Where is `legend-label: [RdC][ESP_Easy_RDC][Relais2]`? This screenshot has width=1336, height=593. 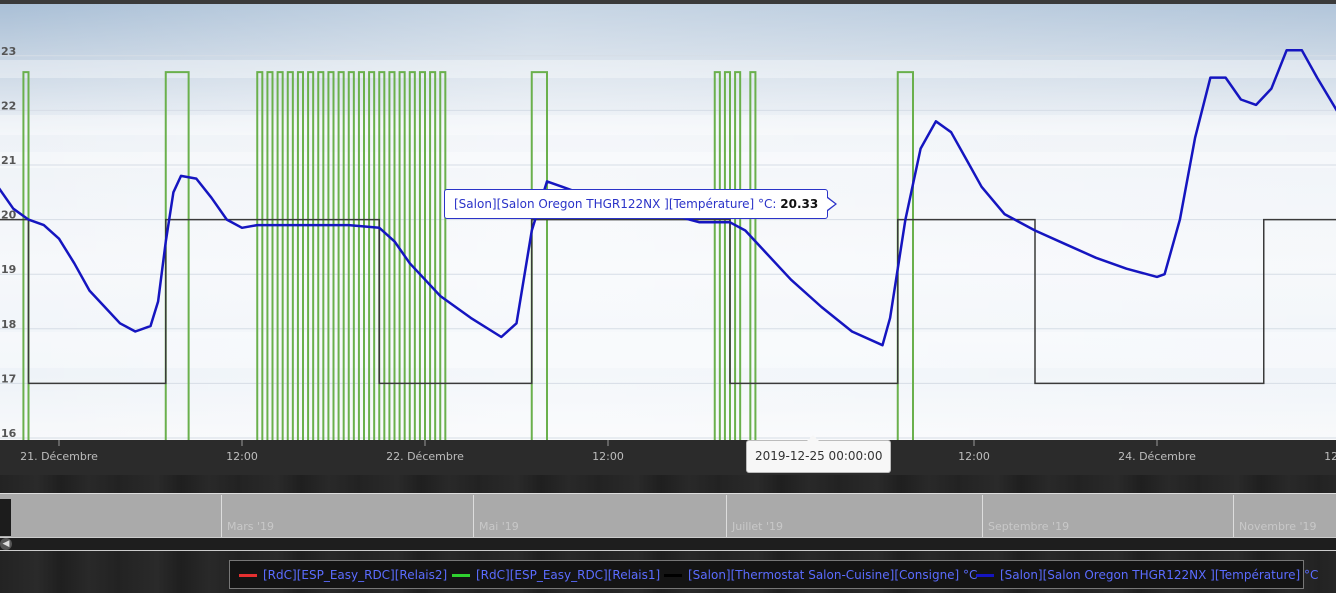
legend-label: [RdC][ESP_Easy_RDC][Relais2] is located at coordinates (355, 575).